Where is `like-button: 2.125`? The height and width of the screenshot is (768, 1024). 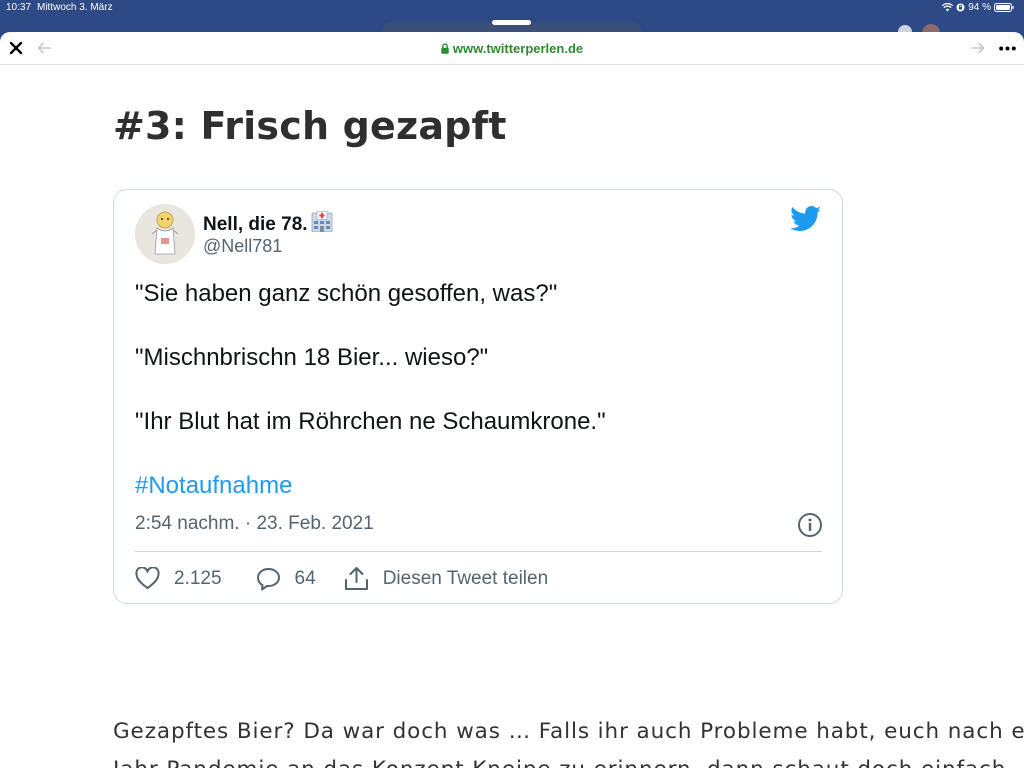
like-button: 2.125 is located at coordinates (178, 578).